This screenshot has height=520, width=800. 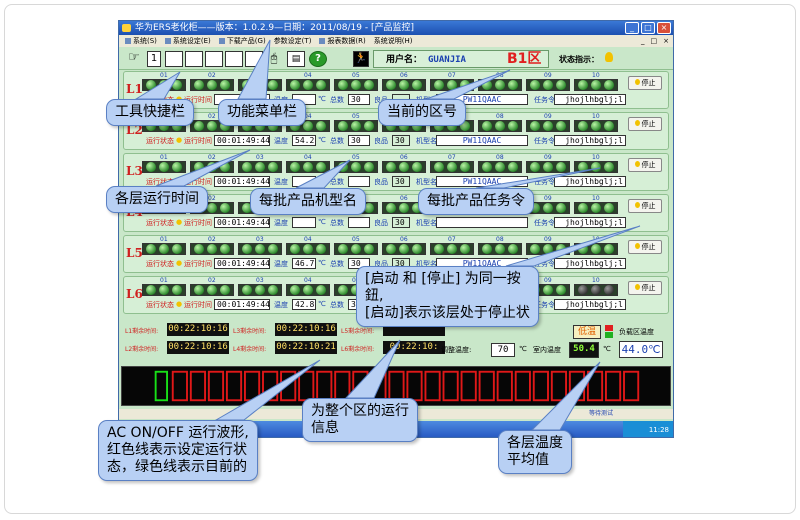 I want to click on callout-runtime: 各层运行时间, so click(x=157, y=199).